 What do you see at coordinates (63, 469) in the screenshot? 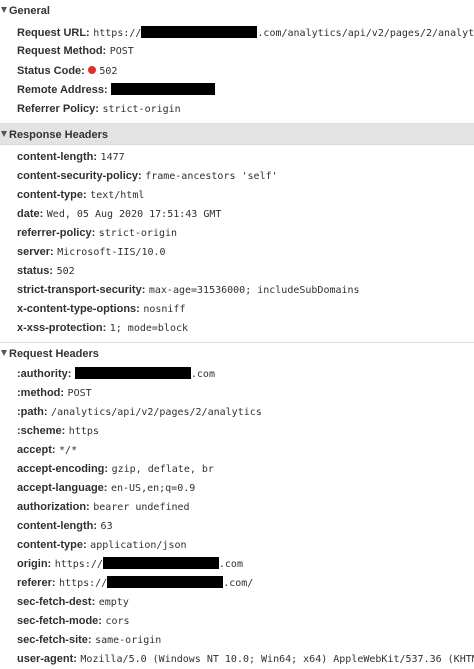
I see `row-key: accept-encoding:` at bounding box center [63, 469].